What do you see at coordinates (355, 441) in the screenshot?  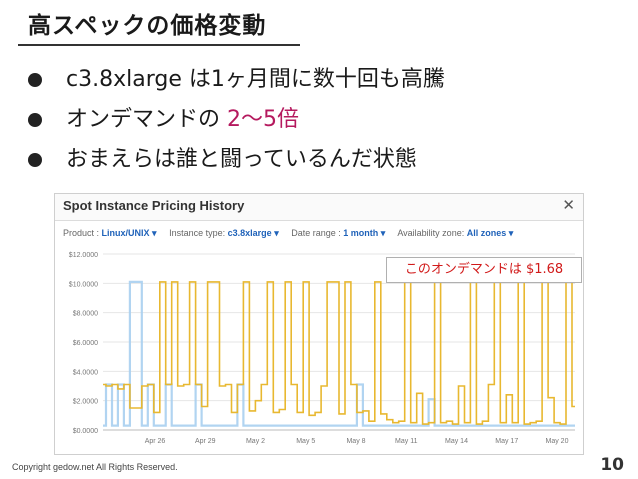 I see `x-tick-label: May 8` at bounding box center [355, 441].